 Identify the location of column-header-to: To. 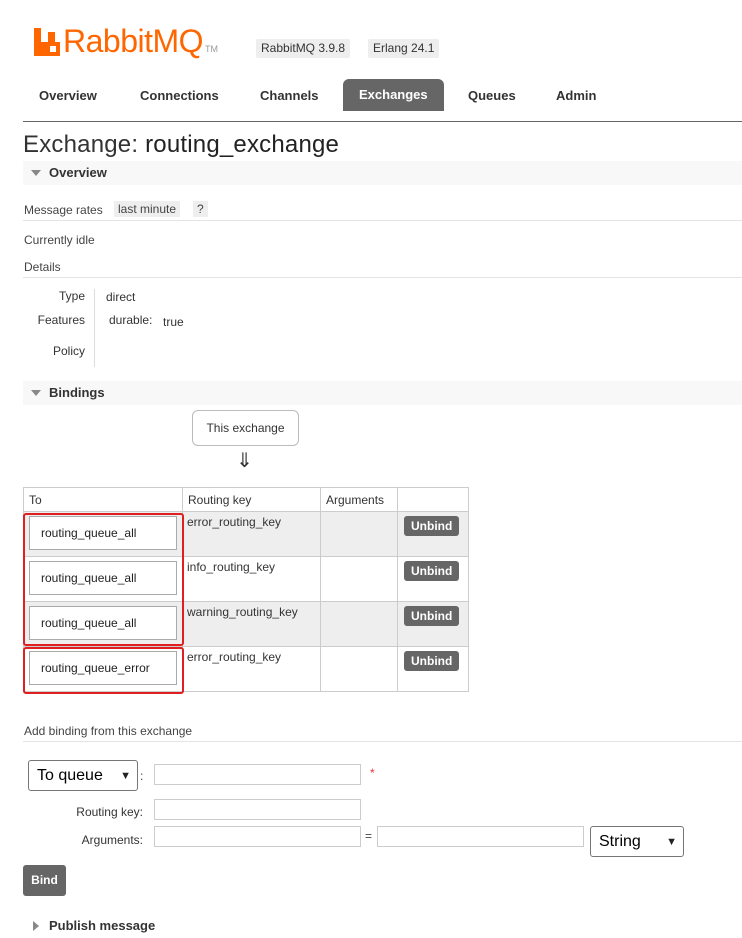
(103, 499).